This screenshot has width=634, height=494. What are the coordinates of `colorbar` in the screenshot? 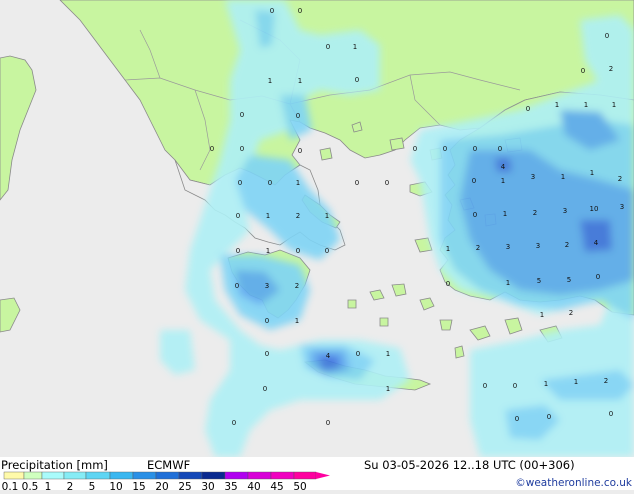 It's located at (166, 475).